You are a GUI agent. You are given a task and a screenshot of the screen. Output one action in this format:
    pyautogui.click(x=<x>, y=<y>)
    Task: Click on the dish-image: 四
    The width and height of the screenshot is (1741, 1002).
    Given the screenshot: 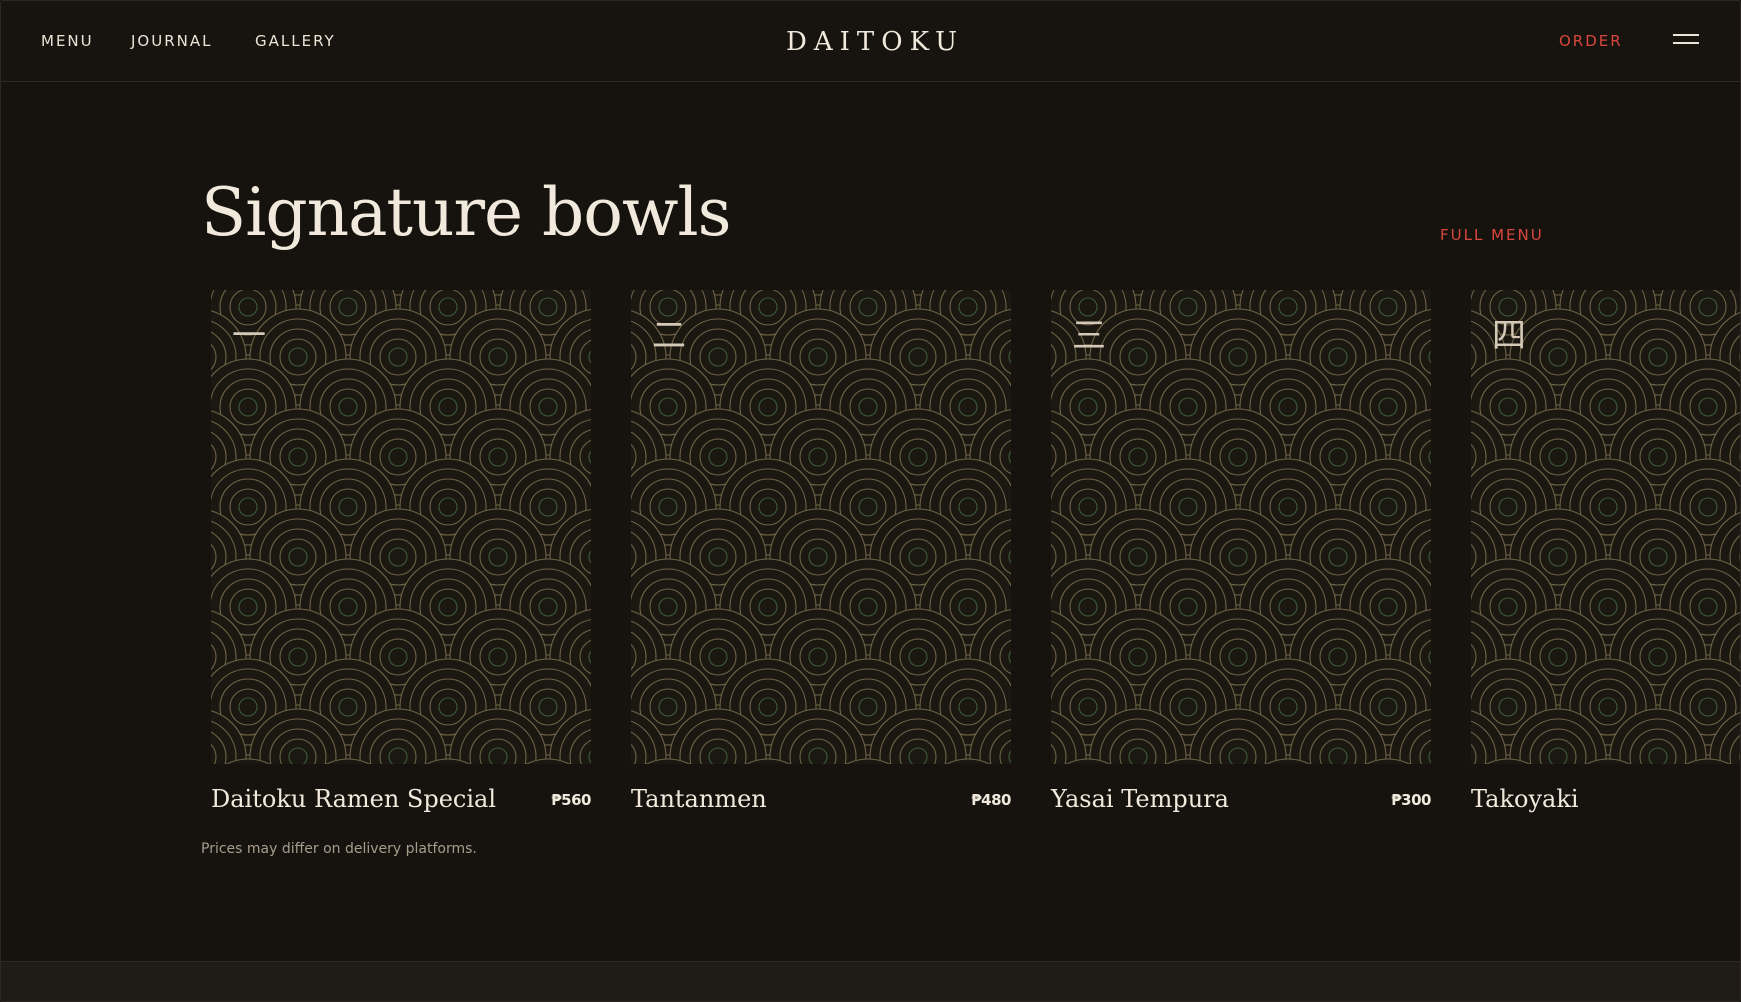 What is the action you would take?
    pyautogui.click(x=1605, y=527)
    